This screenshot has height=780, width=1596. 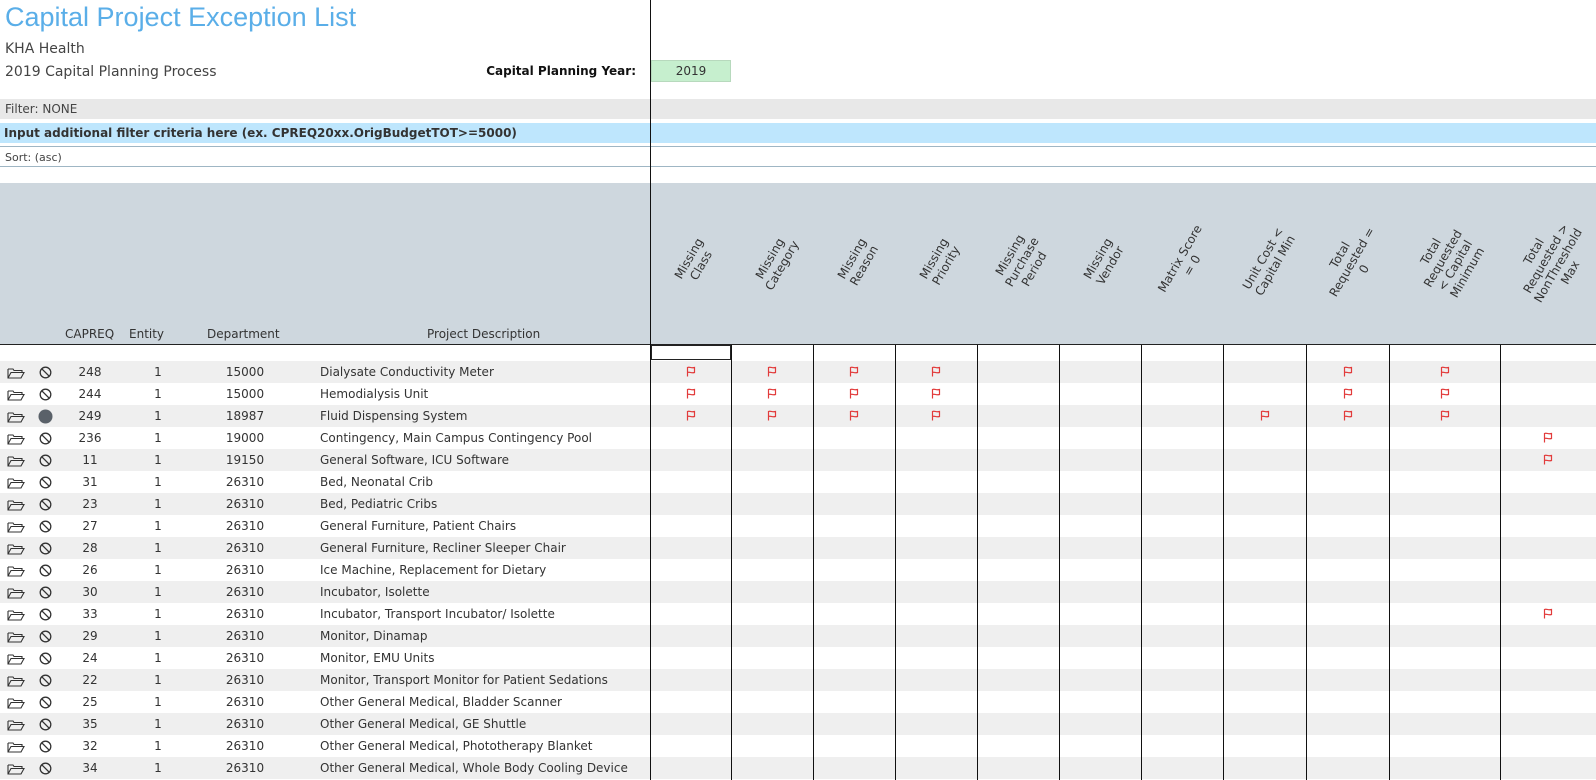 I want to click on project-description-cell: Dialysate Conductivity Meter, so click(x=407, y=372).